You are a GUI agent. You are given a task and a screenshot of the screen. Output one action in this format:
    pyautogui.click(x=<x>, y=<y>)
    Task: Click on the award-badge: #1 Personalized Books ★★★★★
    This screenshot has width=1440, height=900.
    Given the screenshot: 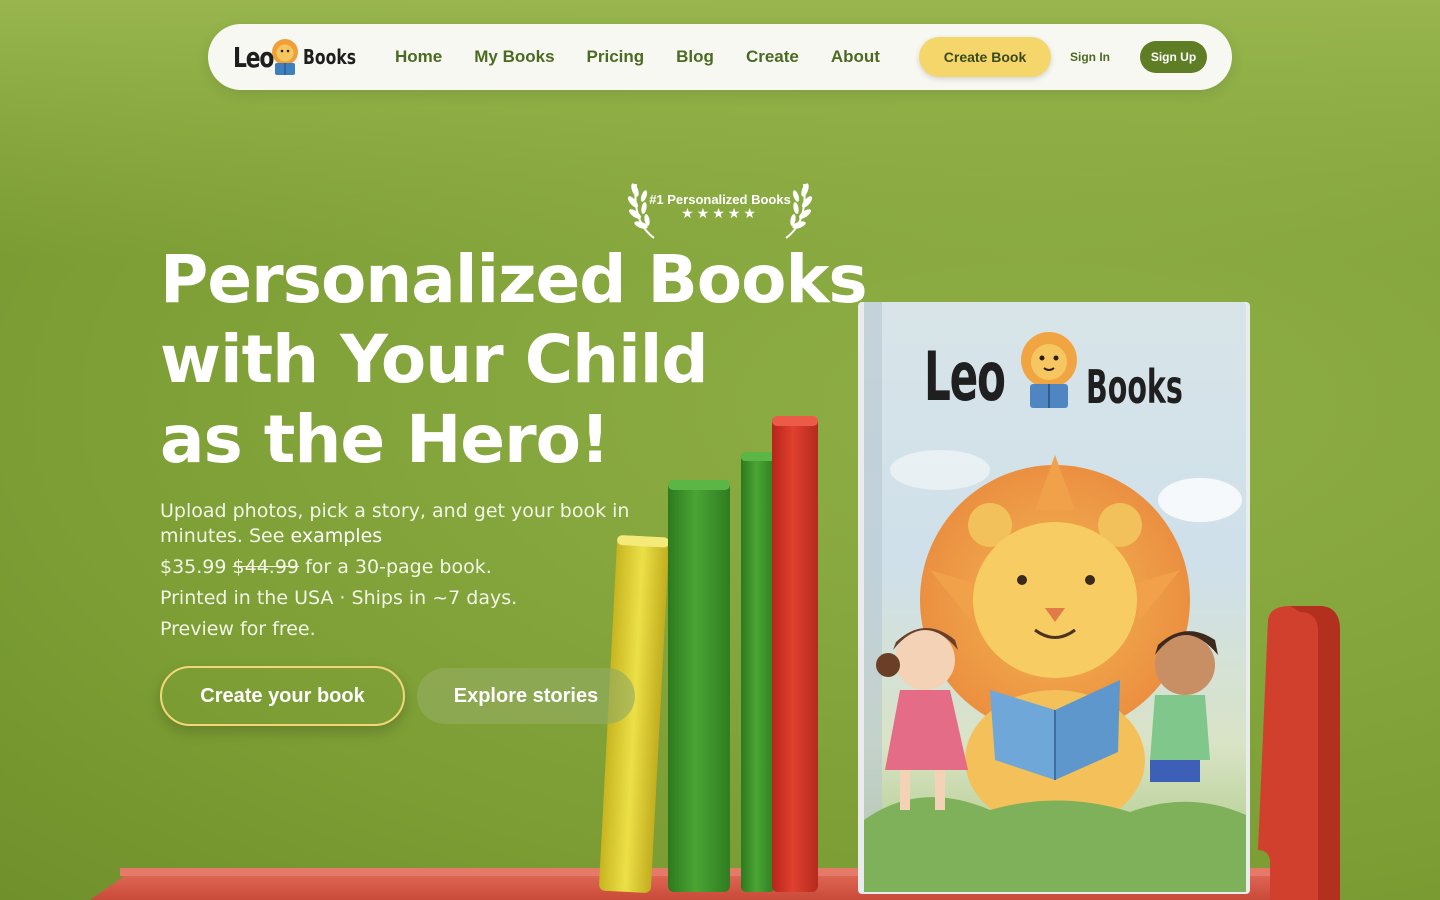 What is the action you would take?
    pyautogui.click(x=720, y=209)
    